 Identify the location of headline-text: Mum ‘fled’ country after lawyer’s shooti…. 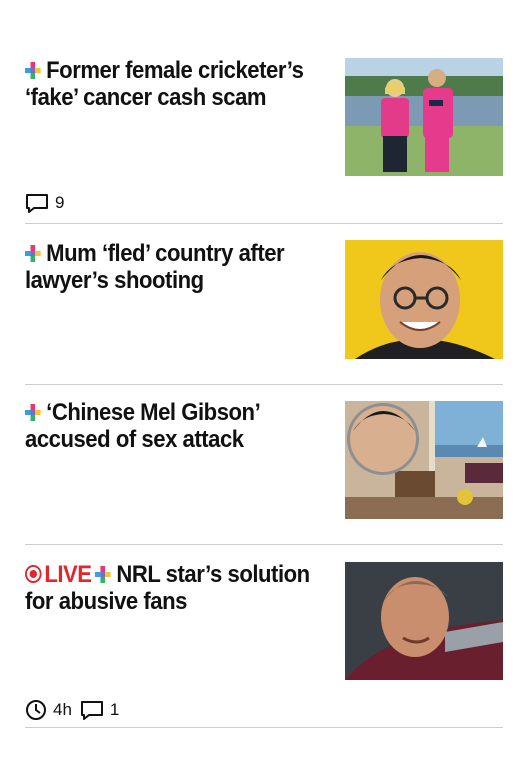
(155, 267).